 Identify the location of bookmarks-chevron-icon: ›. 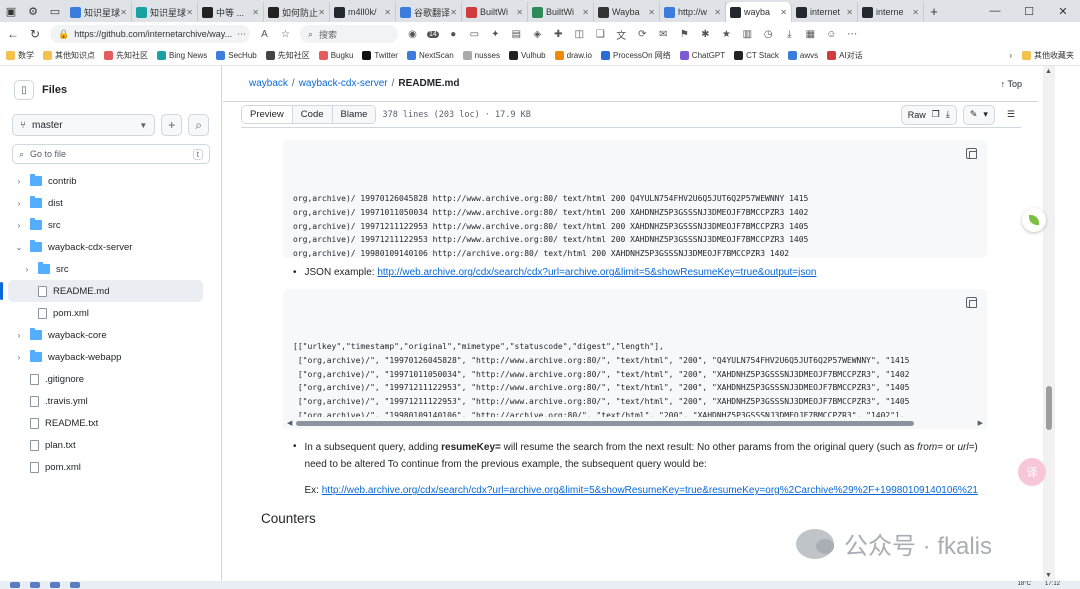
(1010, 55).